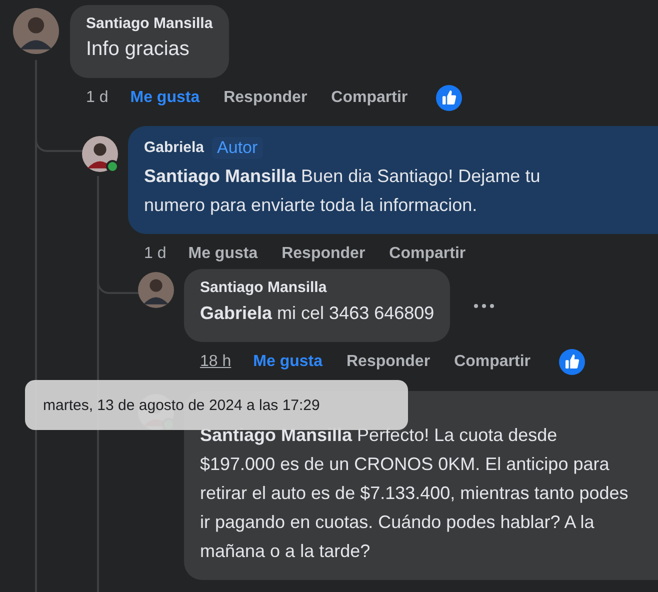  I want to click on comment-text: Info gracias, so click(138, 49).